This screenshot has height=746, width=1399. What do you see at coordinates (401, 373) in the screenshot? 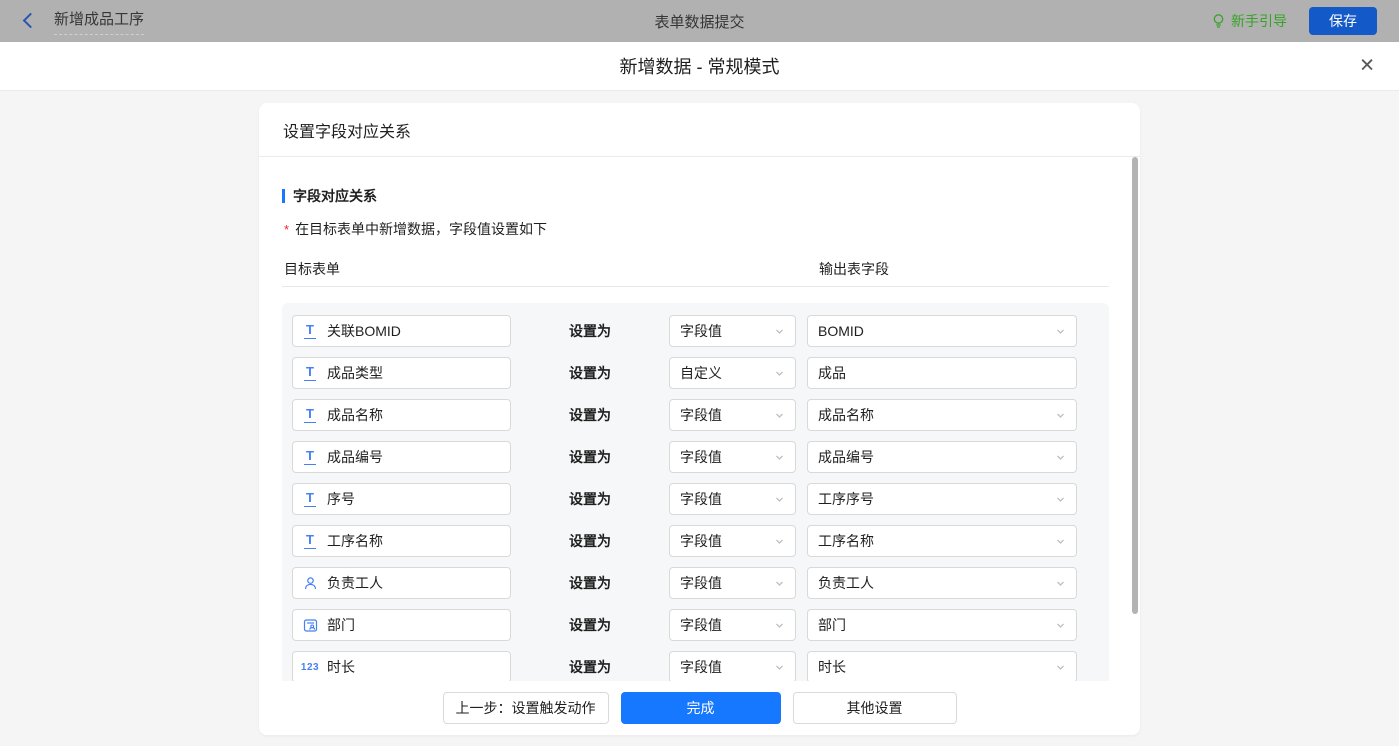
I see `target-field-box: T 成品类型` at bounding box center [401, 373].